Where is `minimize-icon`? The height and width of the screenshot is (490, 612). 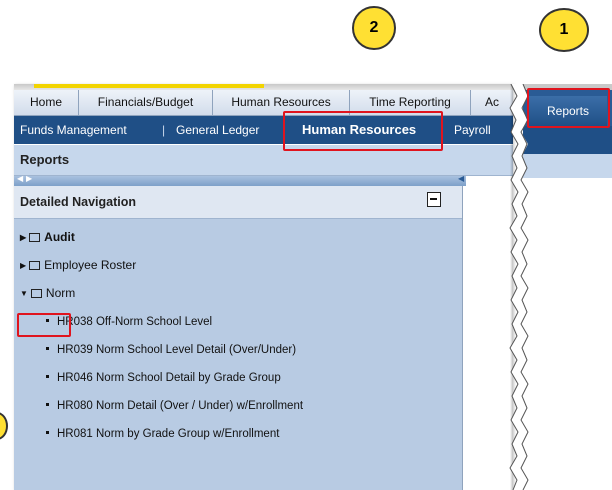 minimize-icon is located at coordinates (434, 199).